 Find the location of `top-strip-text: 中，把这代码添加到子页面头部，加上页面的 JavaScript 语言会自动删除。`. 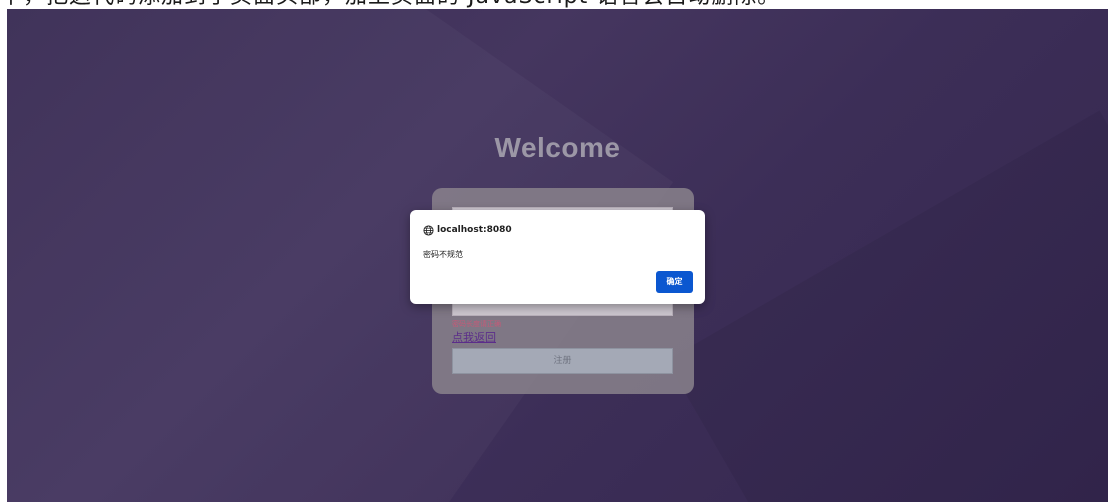

top-strip-text: 中，把这代码添加到子页面头部，加上页面的 JavaScript 语言会自动删除。 is located at coordinates (390, 4).